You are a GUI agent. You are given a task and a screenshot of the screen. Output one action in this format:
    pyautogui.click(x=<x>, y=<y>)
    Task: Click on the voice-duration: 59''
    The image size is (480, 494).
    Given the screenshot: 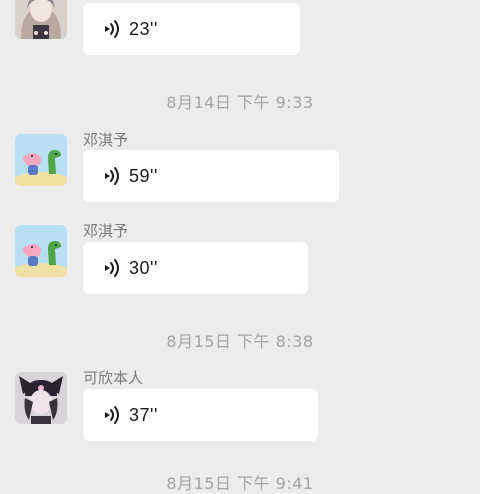 What is the action you would take?
    pyautogui.click(x=143, y=175)
    